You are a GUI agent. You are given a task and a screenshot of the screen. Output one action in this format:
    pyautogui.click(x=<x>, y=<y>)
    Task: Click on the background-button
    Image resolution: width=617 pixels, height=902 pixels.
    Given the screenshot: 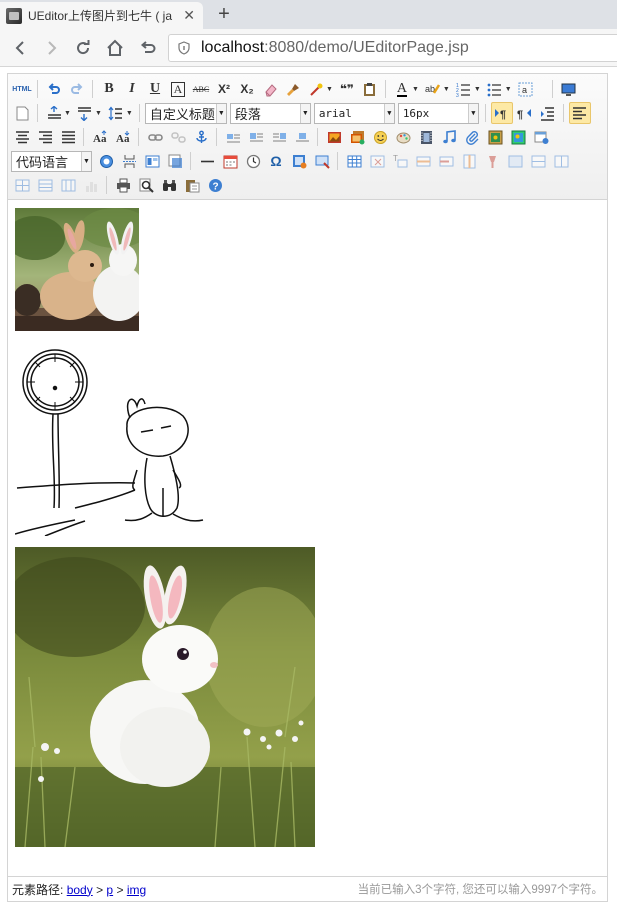 What is the action you would take?
    pyautogui.click(x=175, y=161)
    